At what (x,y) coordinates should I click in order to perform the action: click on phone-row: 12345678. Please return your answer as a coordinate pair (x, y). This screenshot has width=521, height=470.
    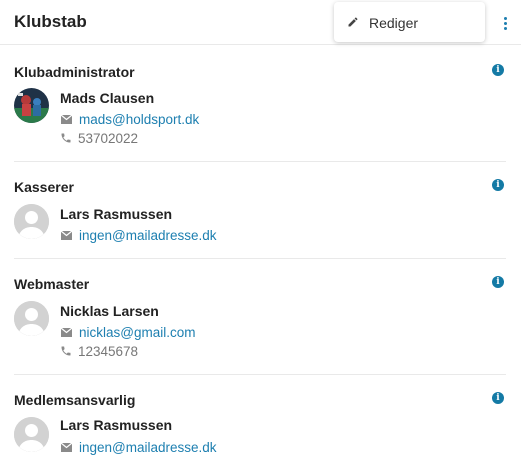
    Looking at the image, I should click on (99, 351).